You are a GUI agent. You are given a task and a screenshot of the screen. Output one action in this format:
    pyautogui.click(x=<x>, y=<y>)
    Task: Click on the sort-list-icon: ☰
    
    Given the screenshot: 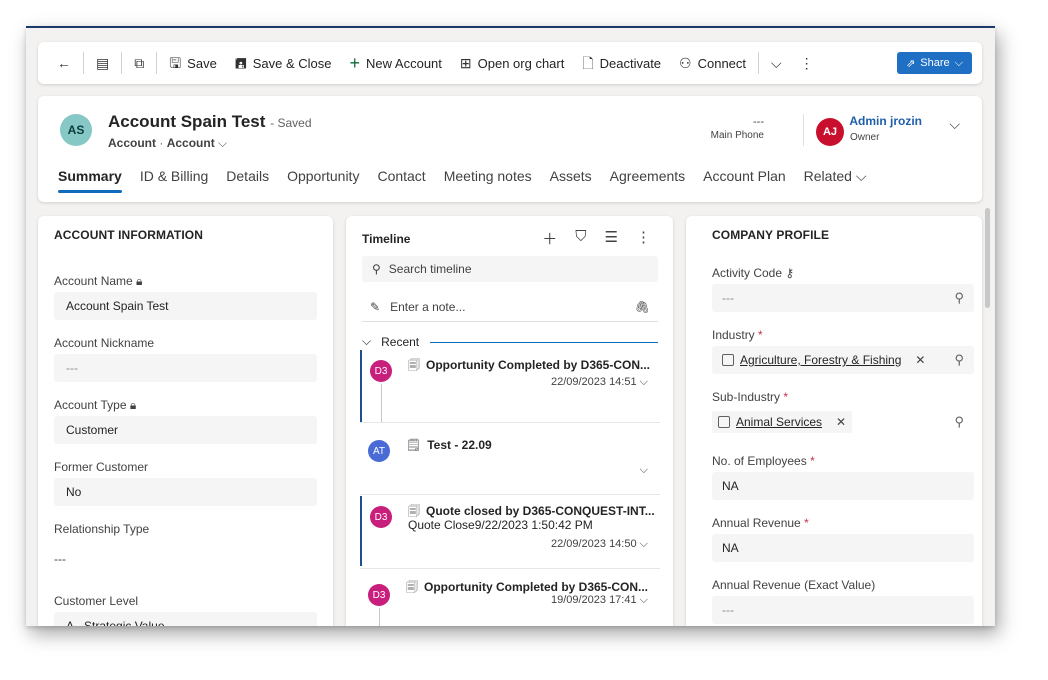 What is the action you would take?
    pyautogui.click(x=611, y=238)
    